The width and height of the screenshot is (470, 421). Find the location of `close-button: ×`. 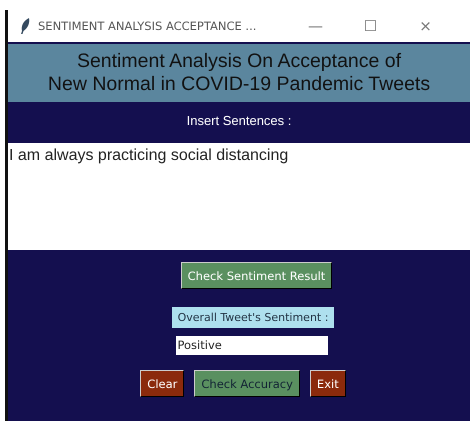

close-button: × is located at coordinates (425, 26).